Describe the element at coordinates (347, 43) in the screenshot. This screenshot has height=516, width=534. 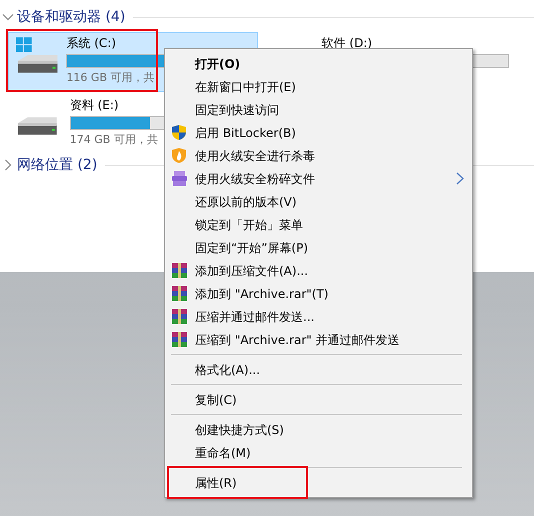
I see `drive-label: 软件 (D:)` at that location.